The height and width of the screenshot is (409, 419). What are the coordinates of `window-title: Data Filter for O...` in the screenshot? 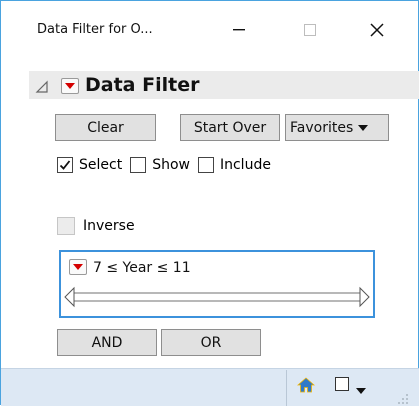 It's located at (95, 29).